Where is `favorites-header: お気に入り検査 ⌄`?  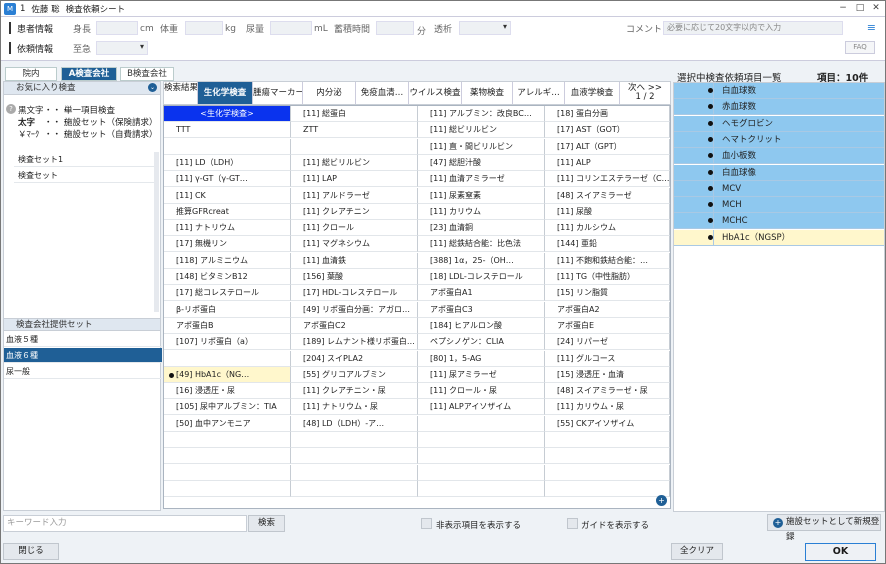
favorites-header: お気に入り検査 ⌄ is located at coordinates (82, 88).